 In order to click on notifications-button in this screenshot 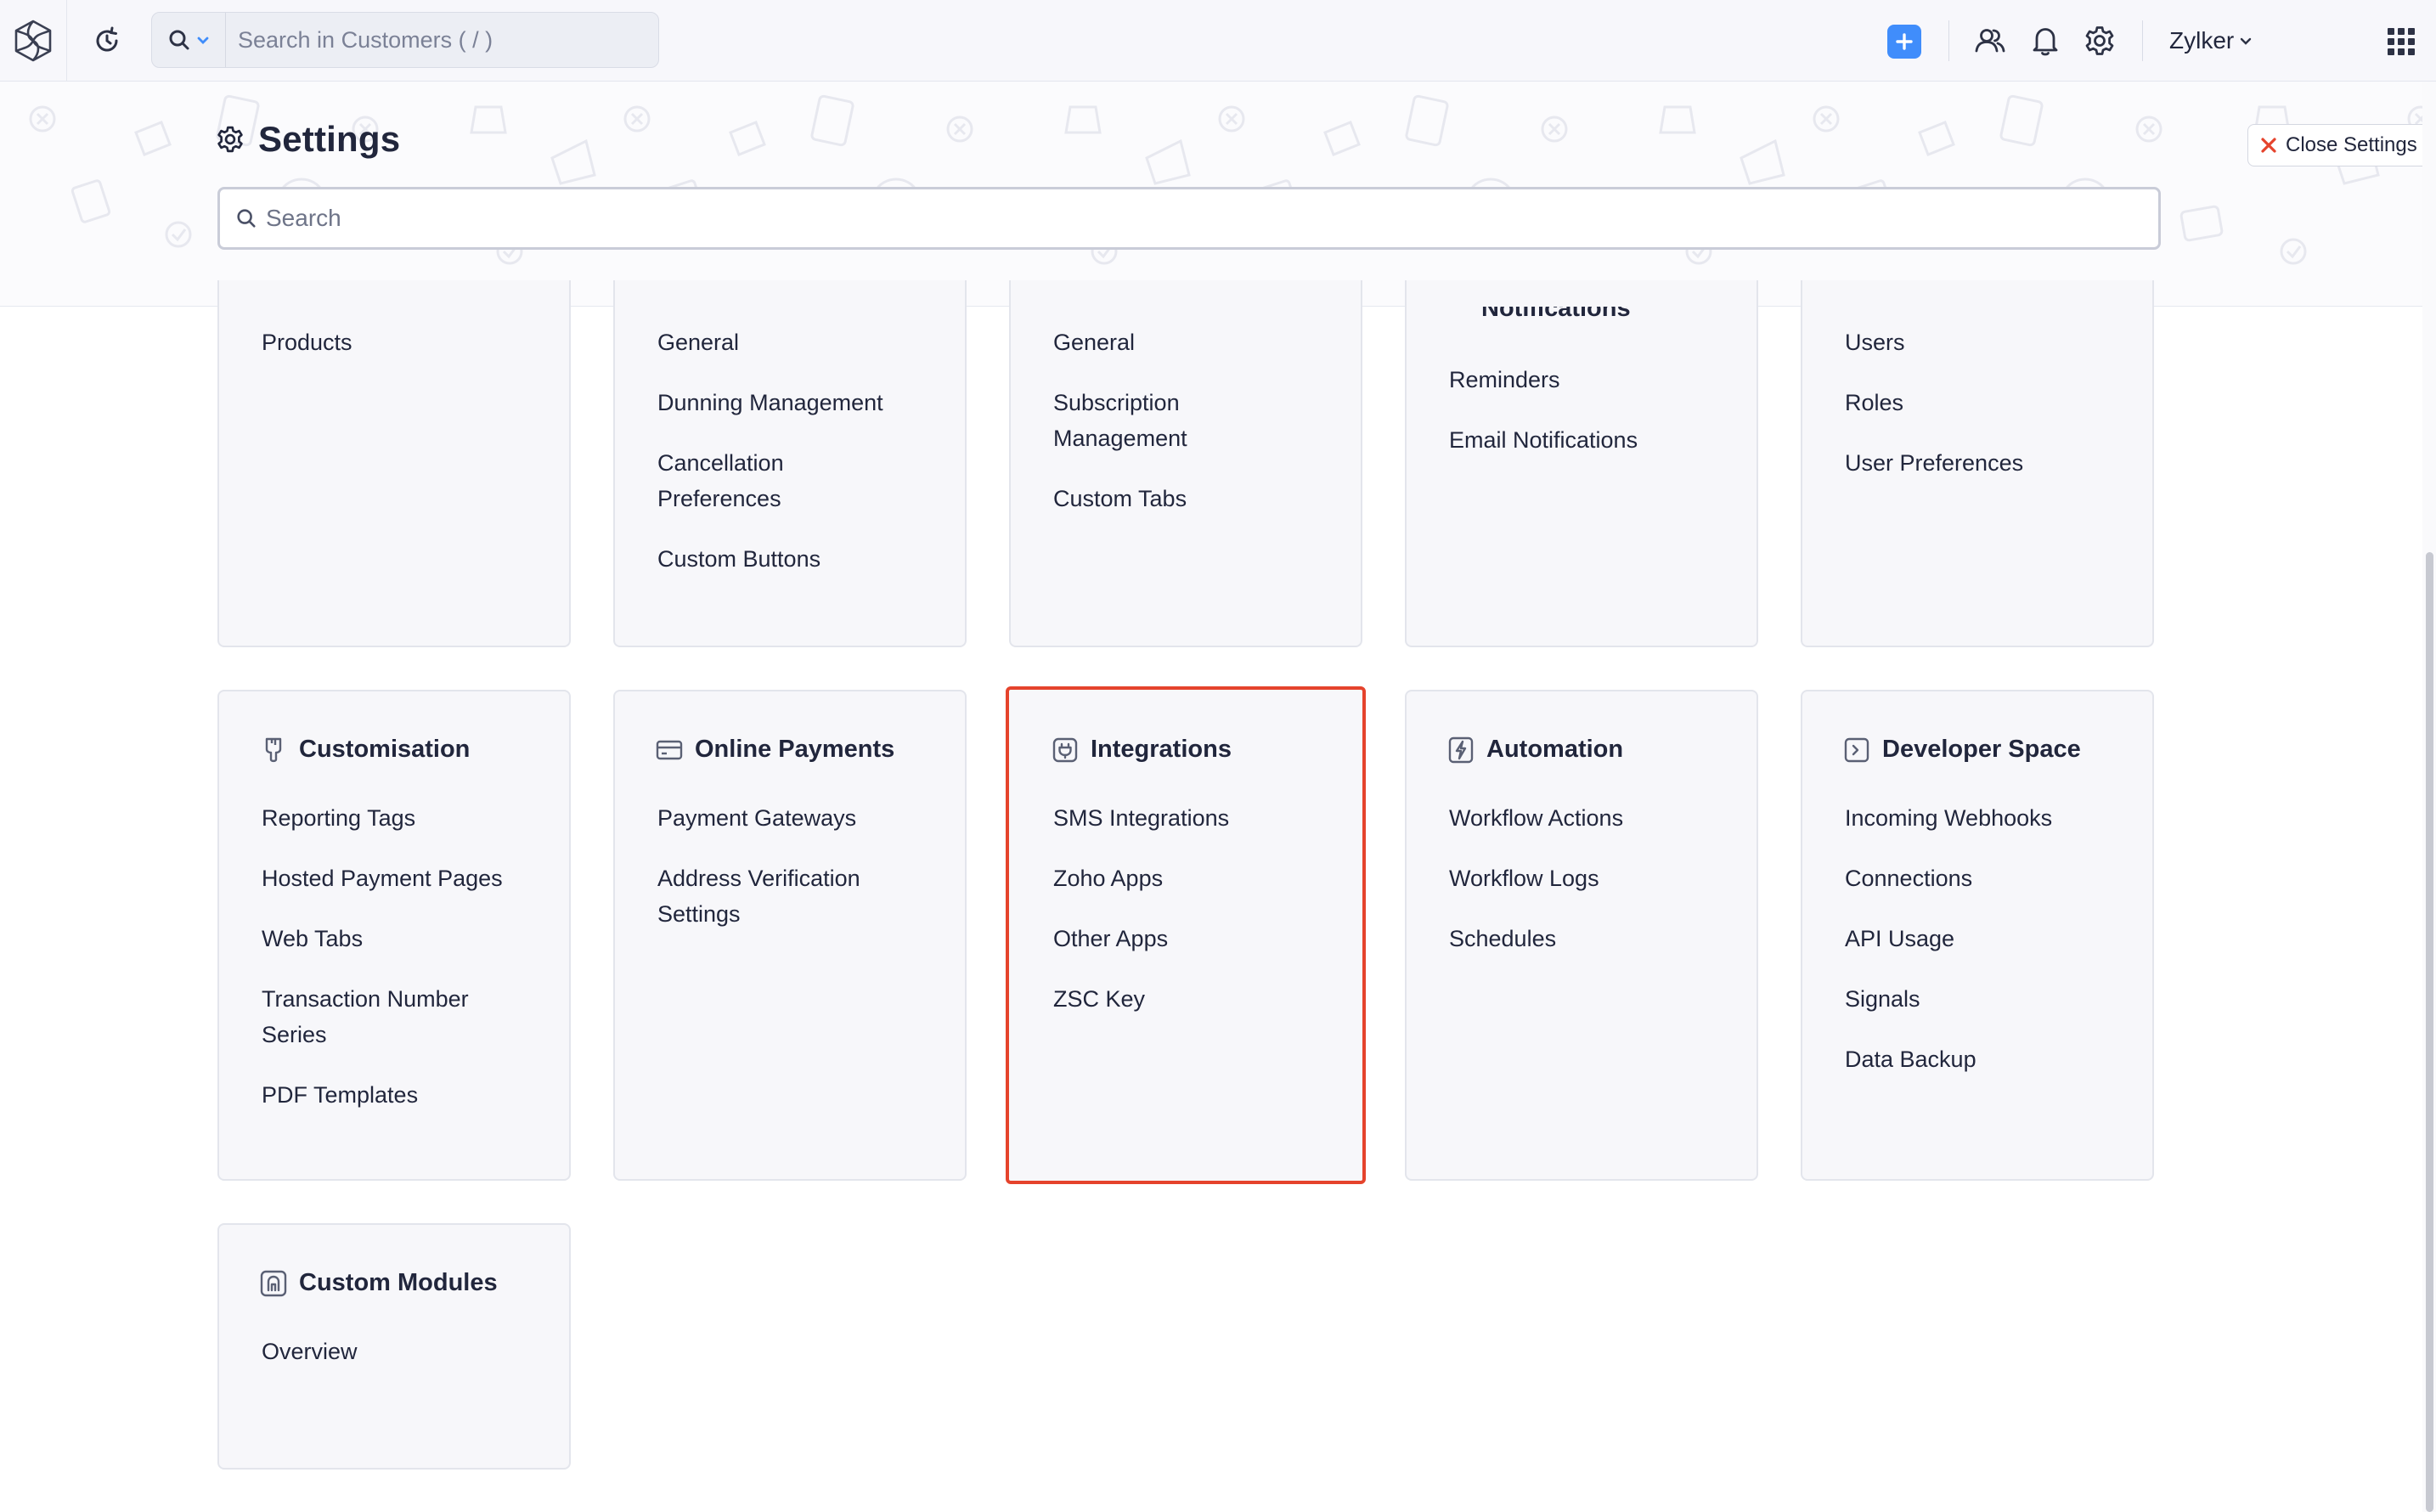, I will do `click(2045, 41)`.